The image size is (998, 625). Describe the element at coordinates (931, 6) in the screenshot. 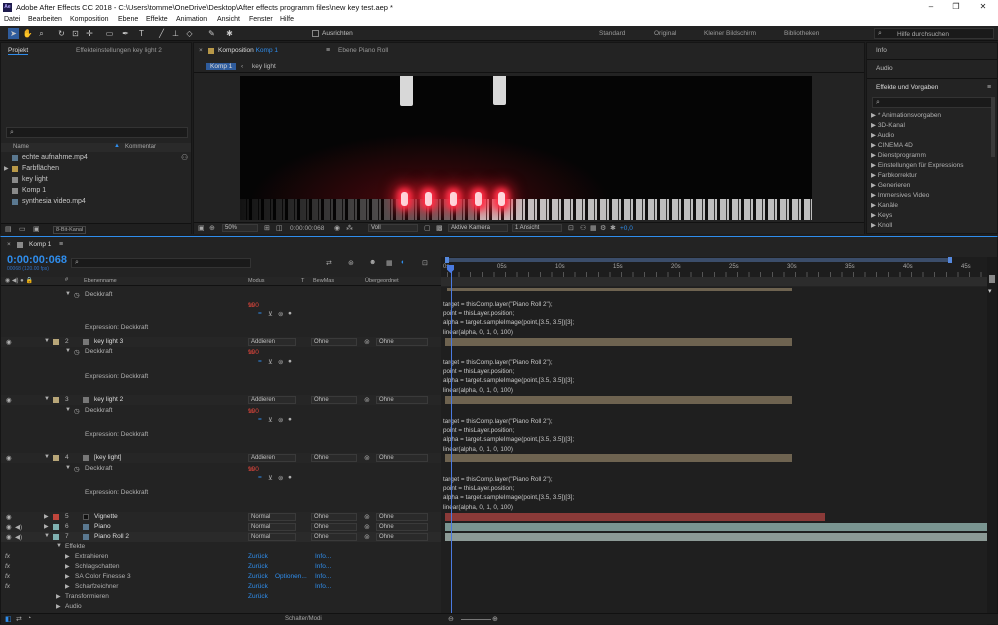

I see `minimize-icon: –` at that location.